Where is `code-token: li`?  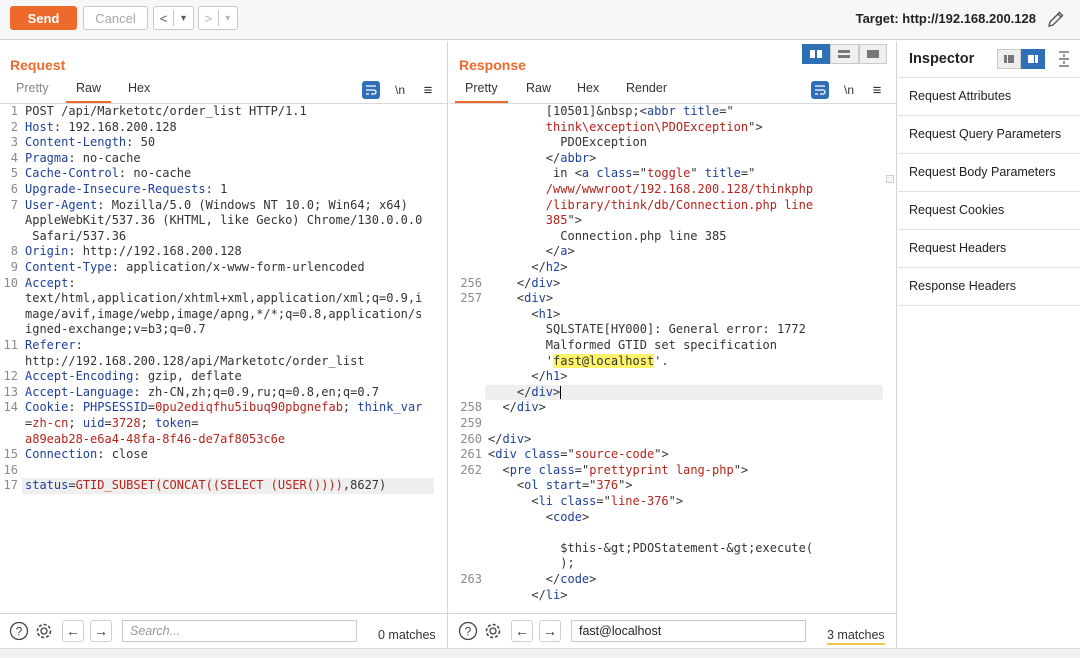
code-token: li is located at coordinates (546, 501).